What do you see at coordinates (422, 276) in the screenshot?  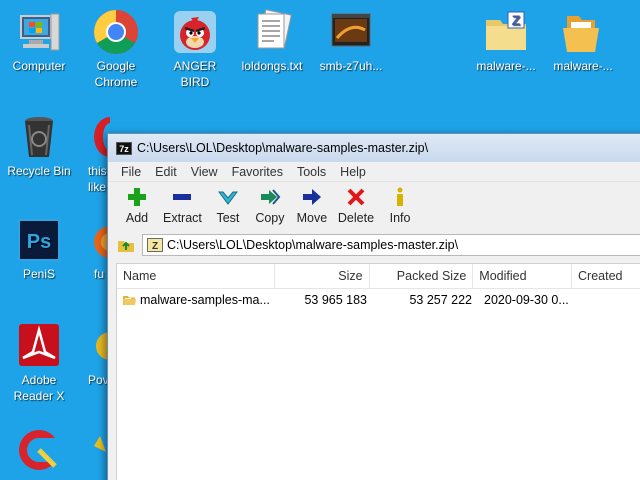 I see `column-packed-size: Packed Size` at bounding box center [422, 276].